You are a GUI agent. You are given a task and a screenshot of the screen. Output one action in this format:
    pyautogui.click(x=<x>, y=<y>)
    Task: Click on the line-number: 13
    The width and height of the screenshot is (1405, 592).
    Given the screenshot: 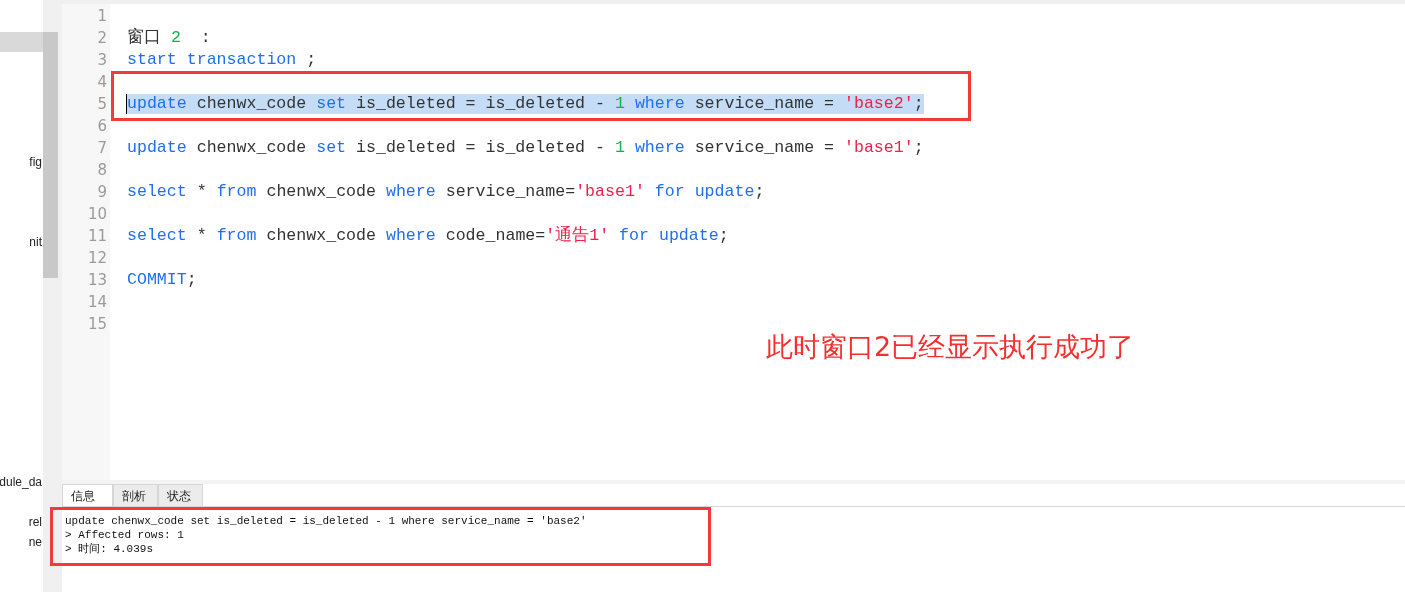 What is the action you would take?
    pyautogui.click(x=97, y=280)
    